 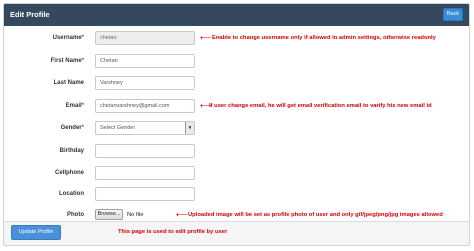 What do you see at coordinates (72, 128) in the screenshot?
I see `gender-label: Gender*` at bounding box center [72, 128].